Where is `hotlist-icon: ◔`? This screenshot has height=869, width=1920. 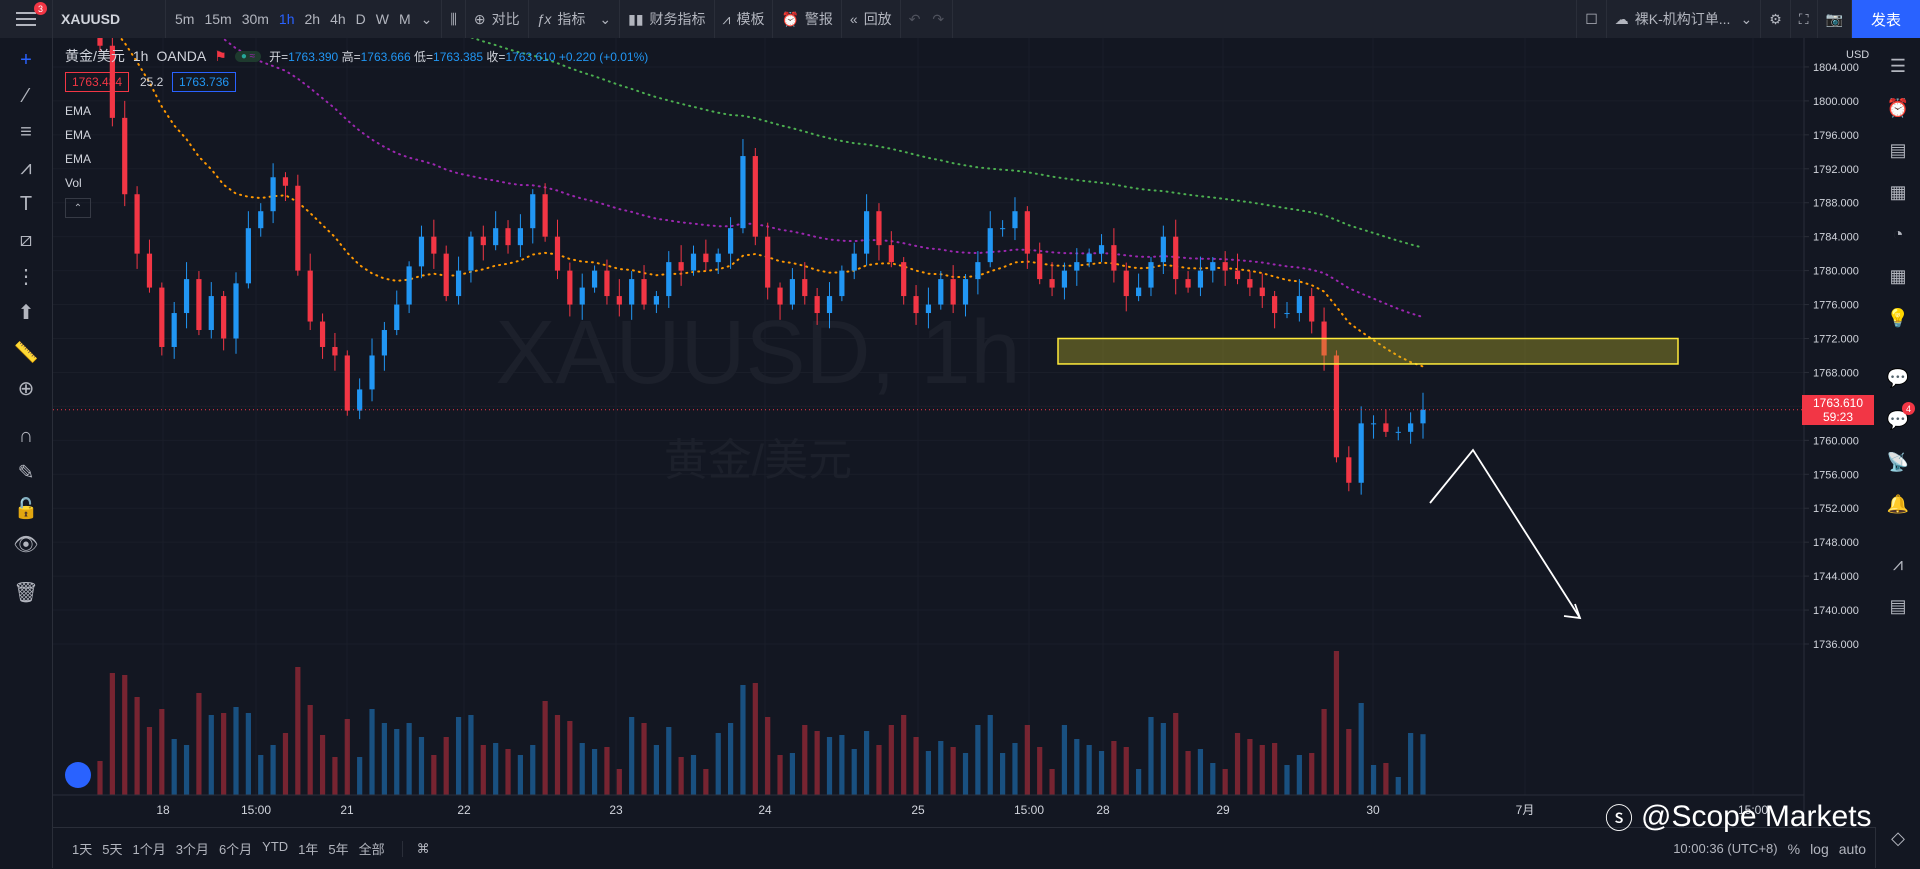
hotlist-icon: ◔ is located at coordinates (1898, 234).